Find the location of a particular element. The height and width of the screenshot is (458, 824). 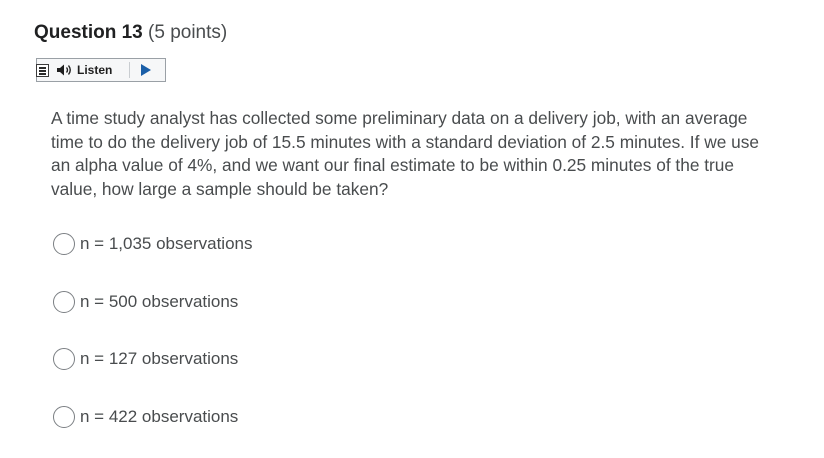

answer-option-4: n = 422 observations is located at coordinates (145, 417).